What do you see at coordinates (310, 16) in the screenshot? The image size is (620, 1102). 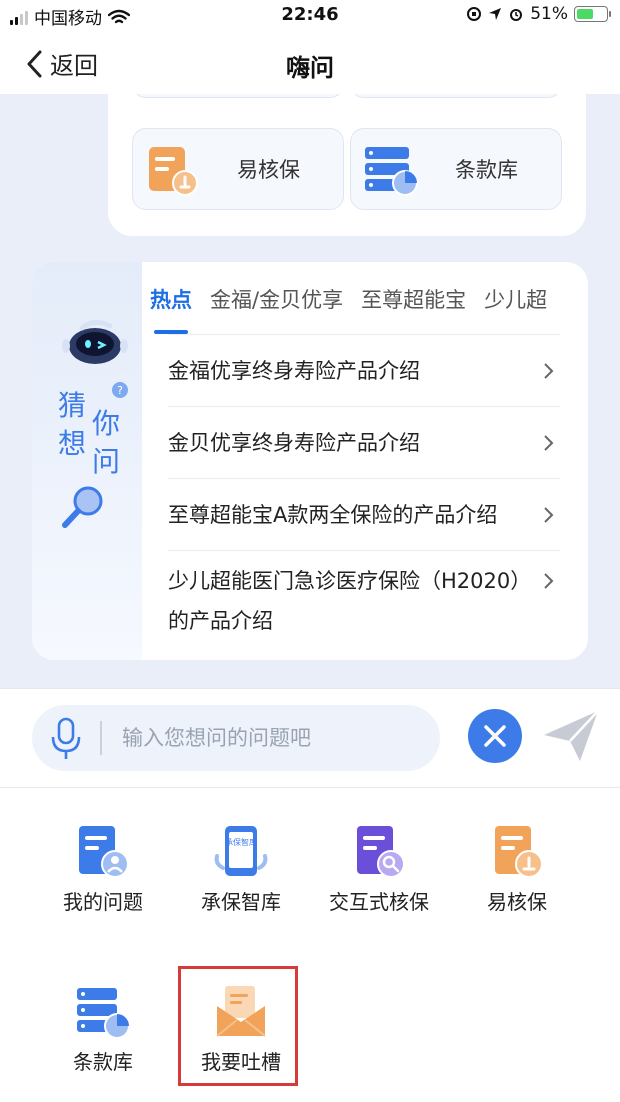 I see `status-bar: 中国移动 22:46 51%` at bounding box center [310, 16].